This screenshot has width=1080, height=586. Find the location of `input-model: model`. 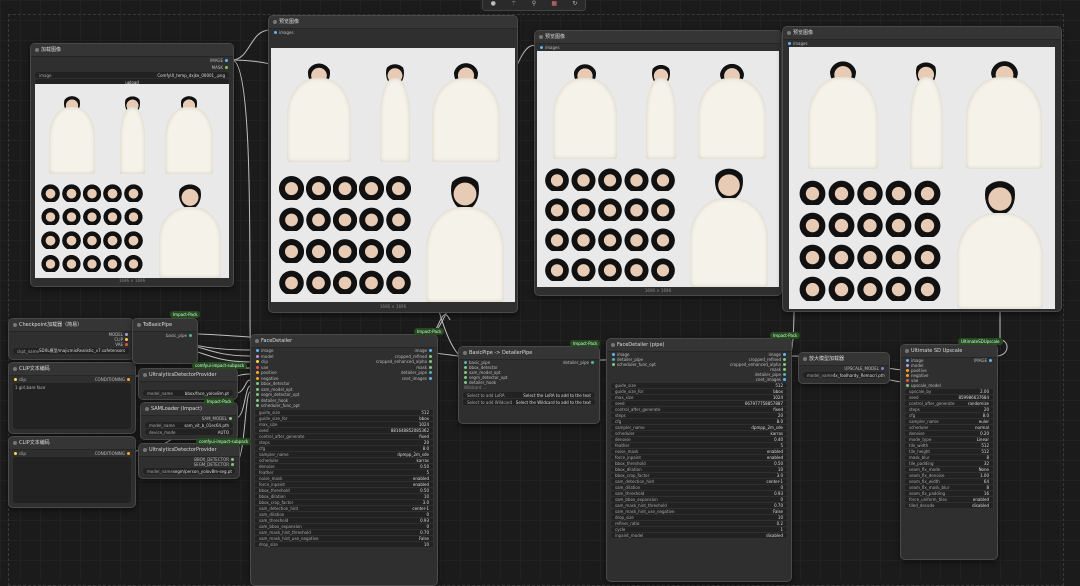

input-model: model is located at coordinates (264, 356).